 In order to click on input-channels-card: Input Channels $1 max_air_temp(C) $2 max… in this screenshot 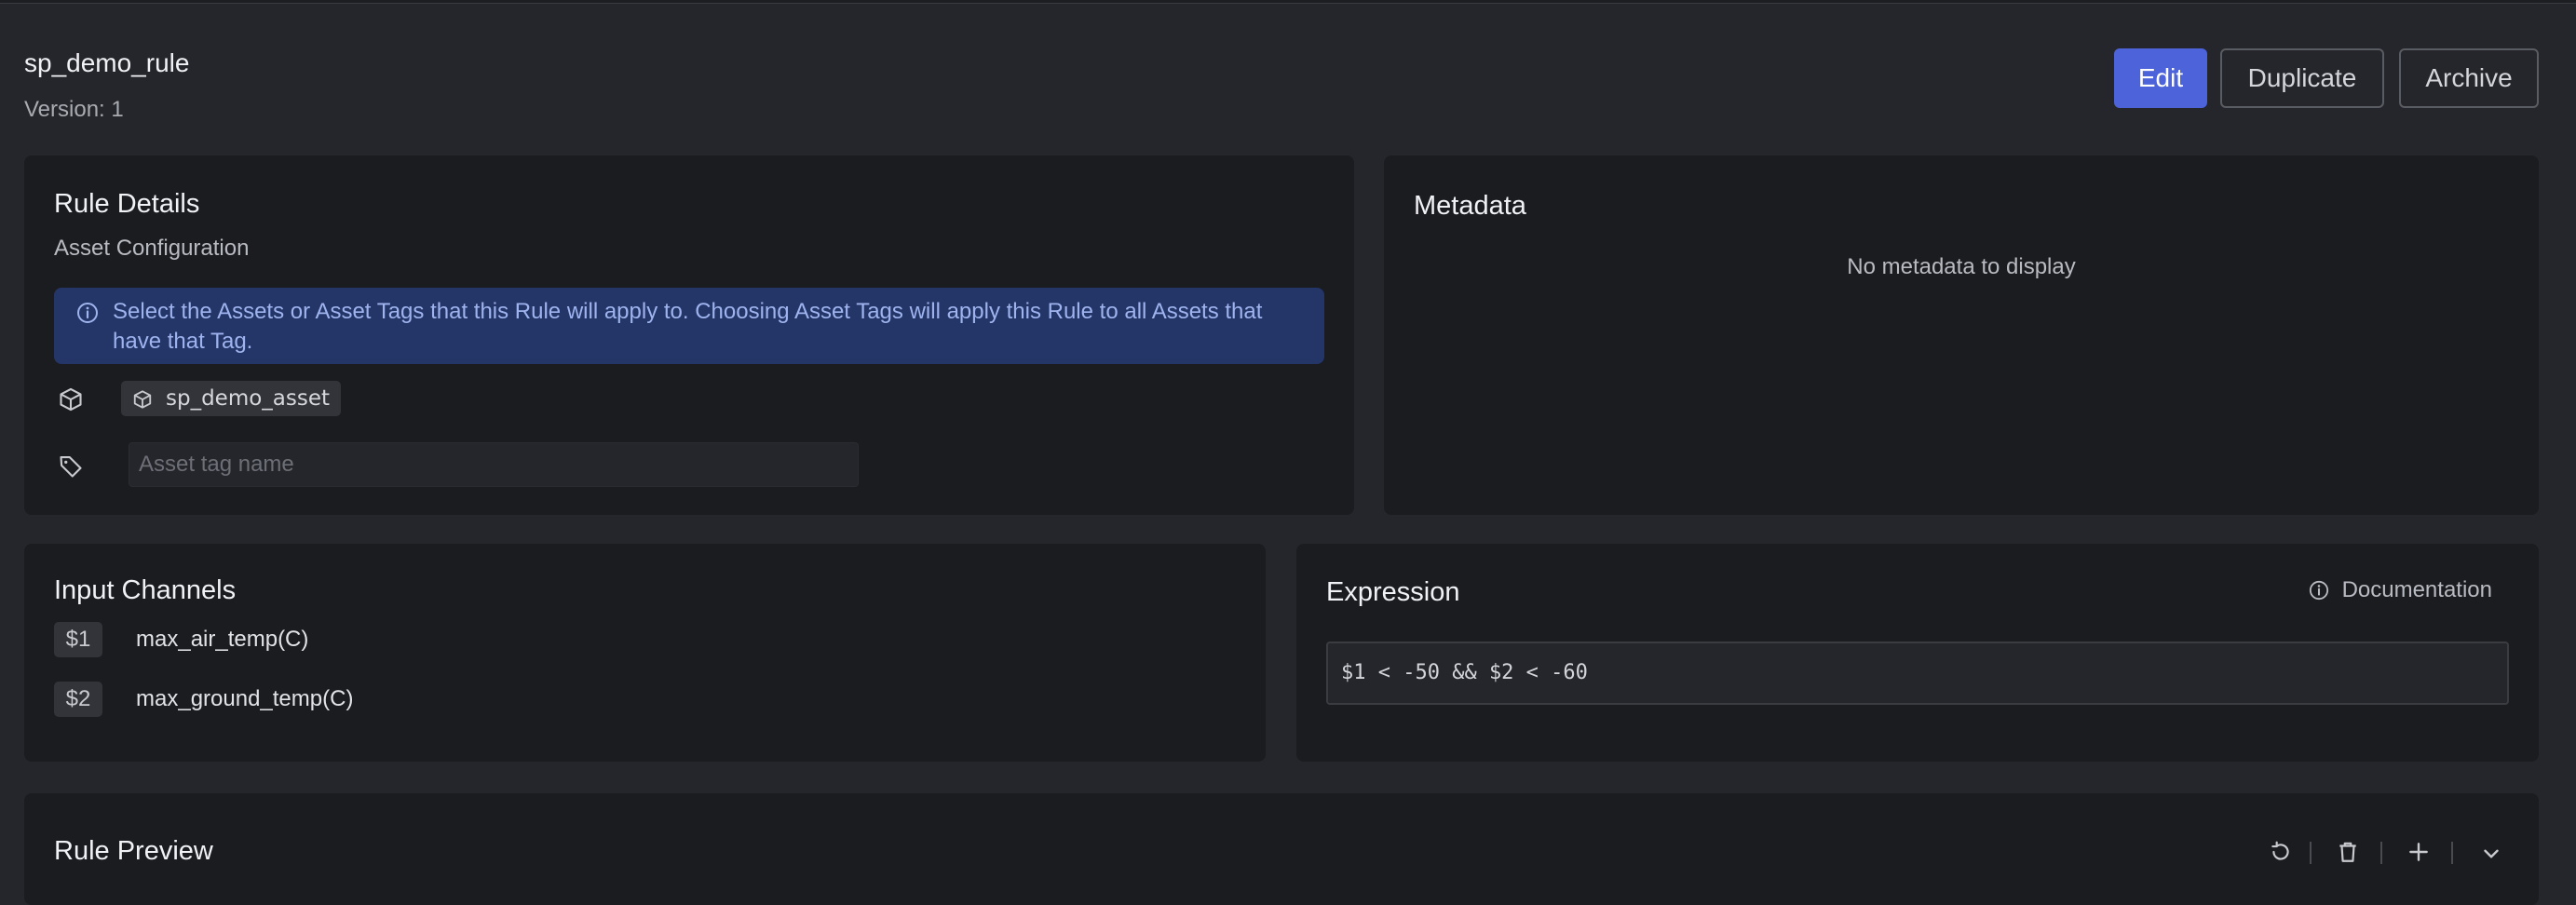, I will do `click(645, 653)`.